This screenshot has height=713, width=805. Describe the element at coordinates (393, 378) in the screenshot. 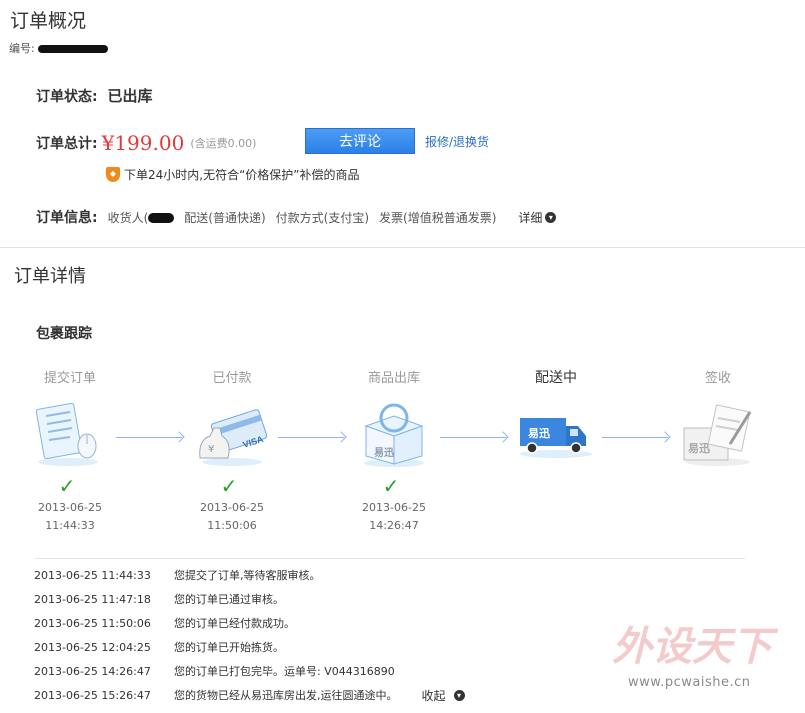

I see `step-label-outbound: 商品出库` at that location.